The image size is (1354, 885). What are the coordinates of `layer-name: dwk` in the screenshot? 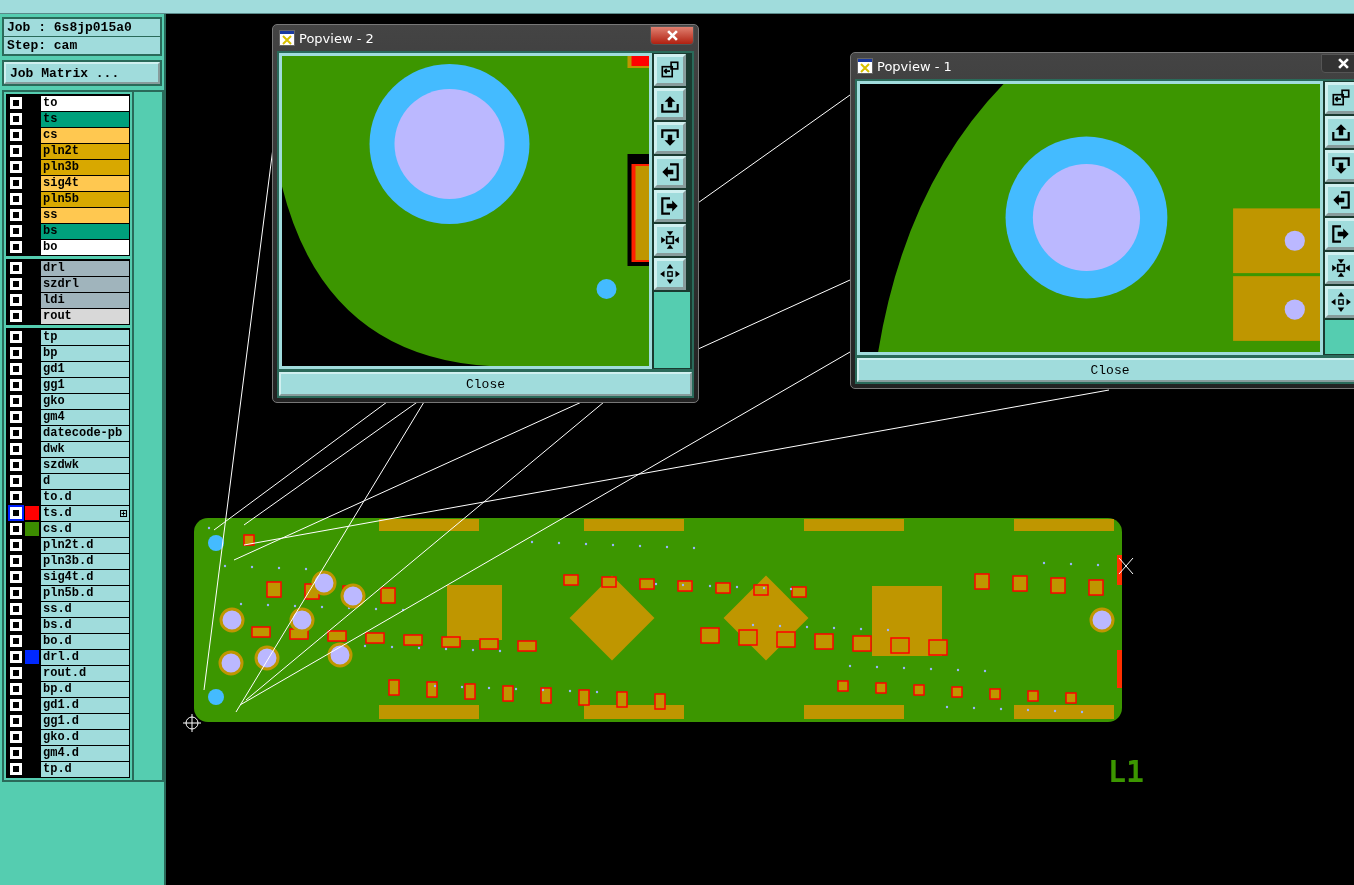 It's located at (85, 449).